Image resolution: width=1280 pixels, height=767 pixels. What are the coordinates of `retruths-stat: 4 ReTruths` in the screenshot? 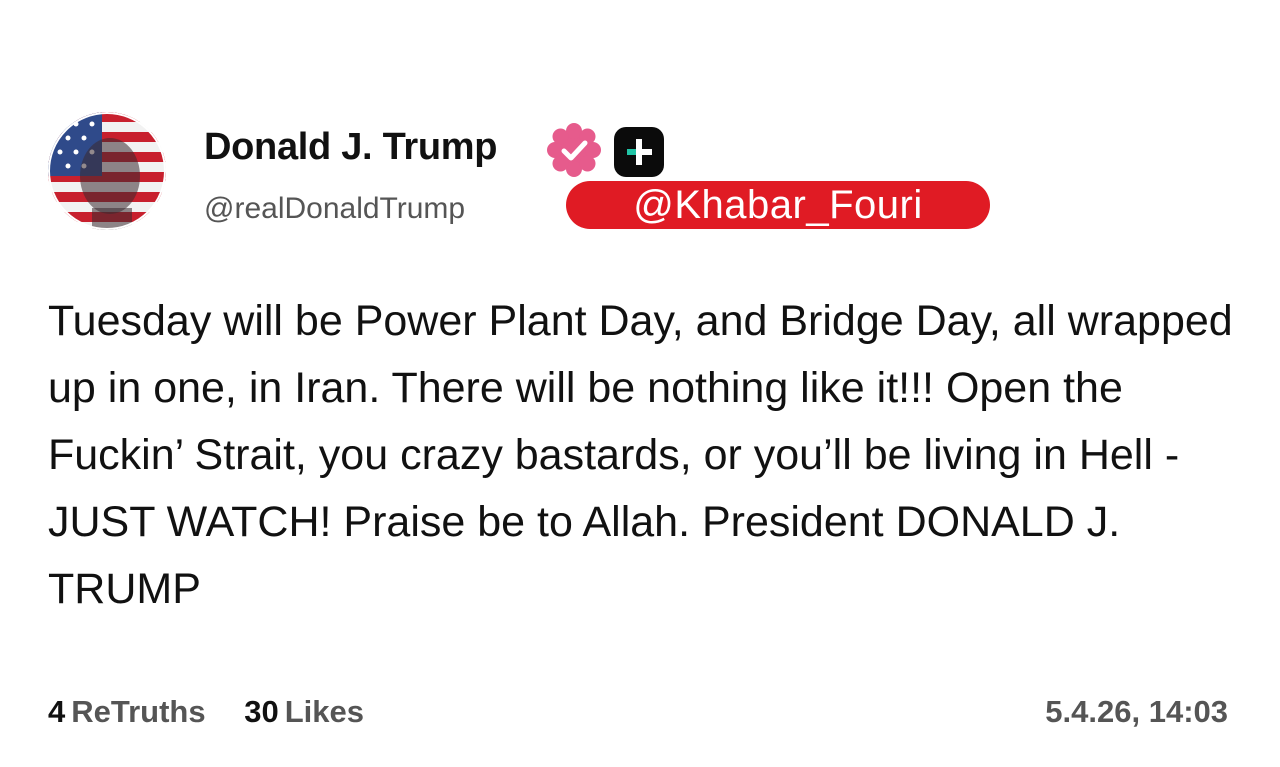 It's located at (127, 712).